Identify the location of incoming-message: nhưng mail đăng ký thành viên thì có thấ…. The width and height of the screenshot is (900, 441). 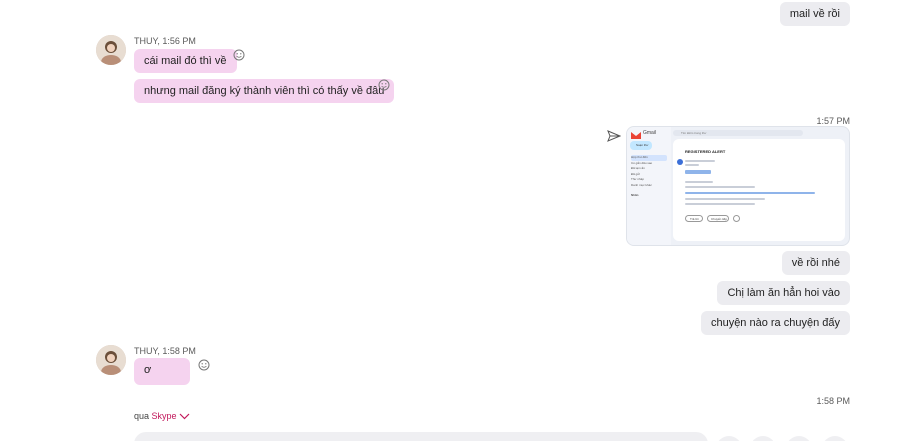
(264, 91).